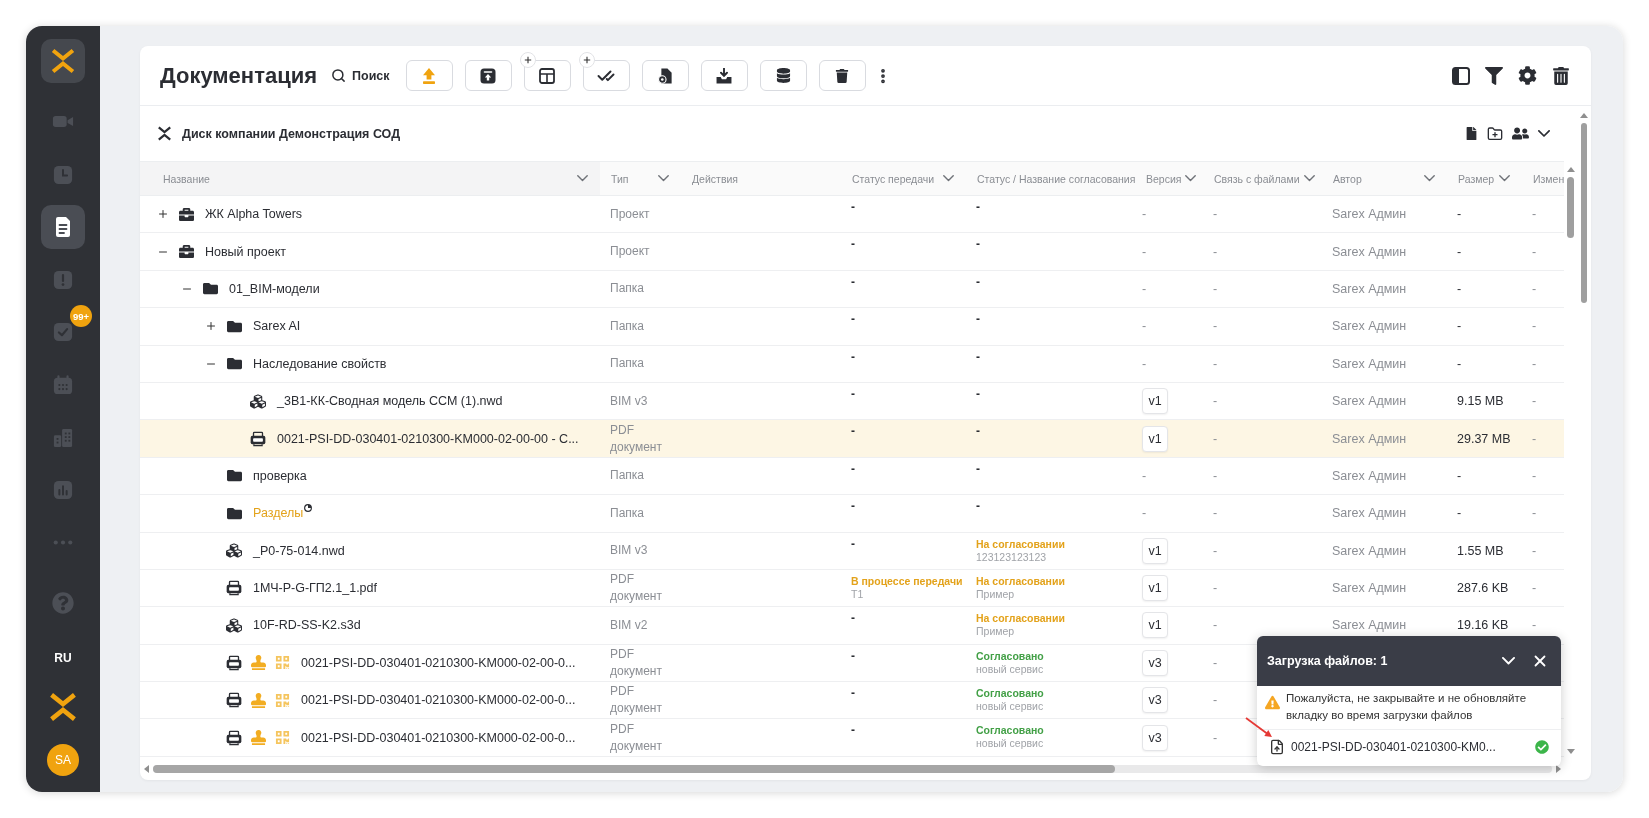 The height and width of the screenshot is (818, 1649). I want to click on item-name: 1МЧ-Р-G-ГП2.1_1.pdf, so click(315, 588).